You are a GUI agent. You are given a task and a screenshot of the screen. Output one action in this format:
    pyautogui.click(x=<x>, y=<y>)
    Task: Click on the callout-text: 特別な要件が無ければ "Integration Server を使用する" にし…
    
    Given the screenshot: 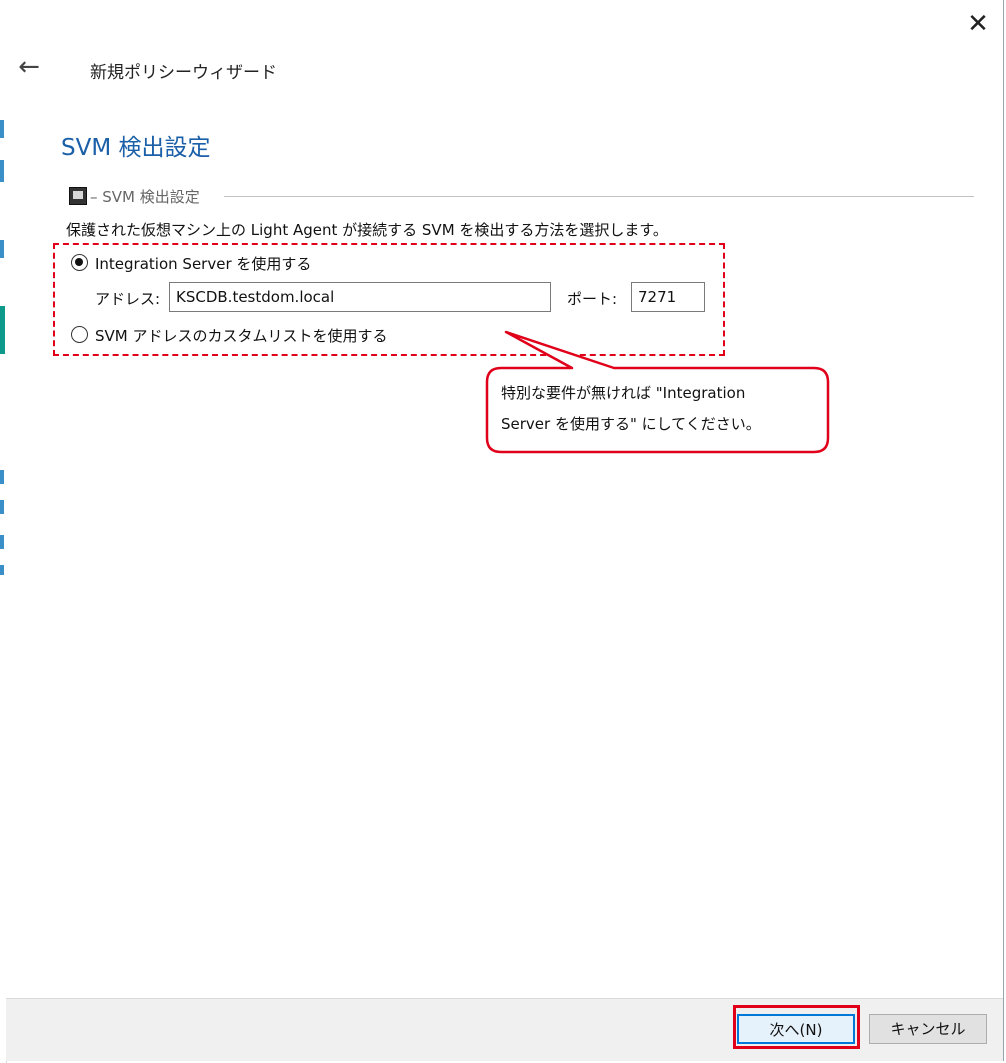 What is the action you would take?
    pyautogui.click(x=666, y=409)
    